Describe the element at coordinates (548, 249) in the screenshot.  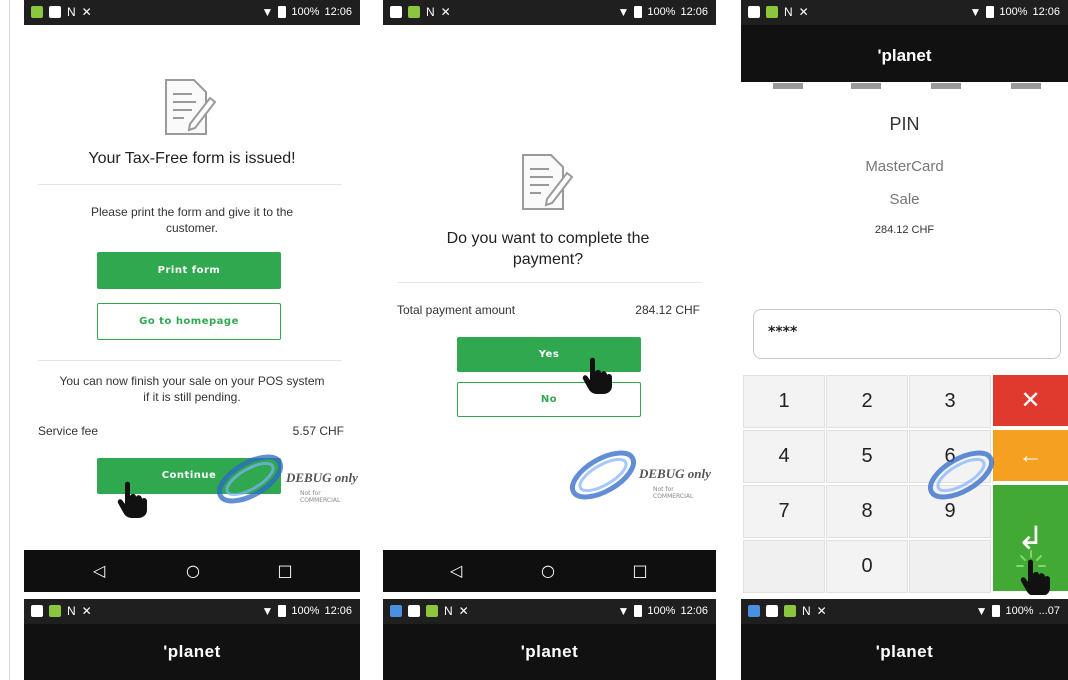
I see `screen-title: Do you want to complete the payment?` at that location.